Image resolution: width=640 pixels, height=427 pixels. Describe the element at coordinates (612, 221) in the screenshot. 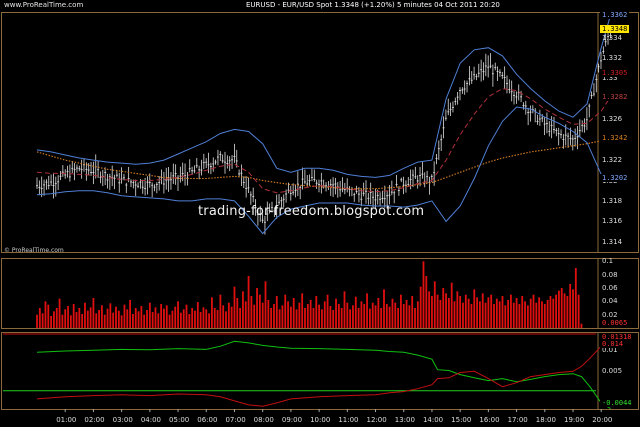

I see `price-tick-label: 1.316` at that location.